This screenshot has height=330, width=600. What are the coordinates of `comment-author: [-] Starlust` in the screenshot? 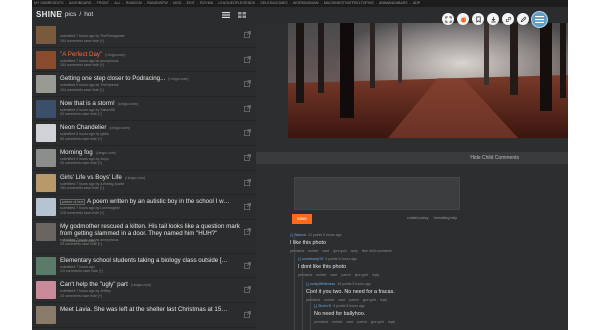 It's located at (298, 235).